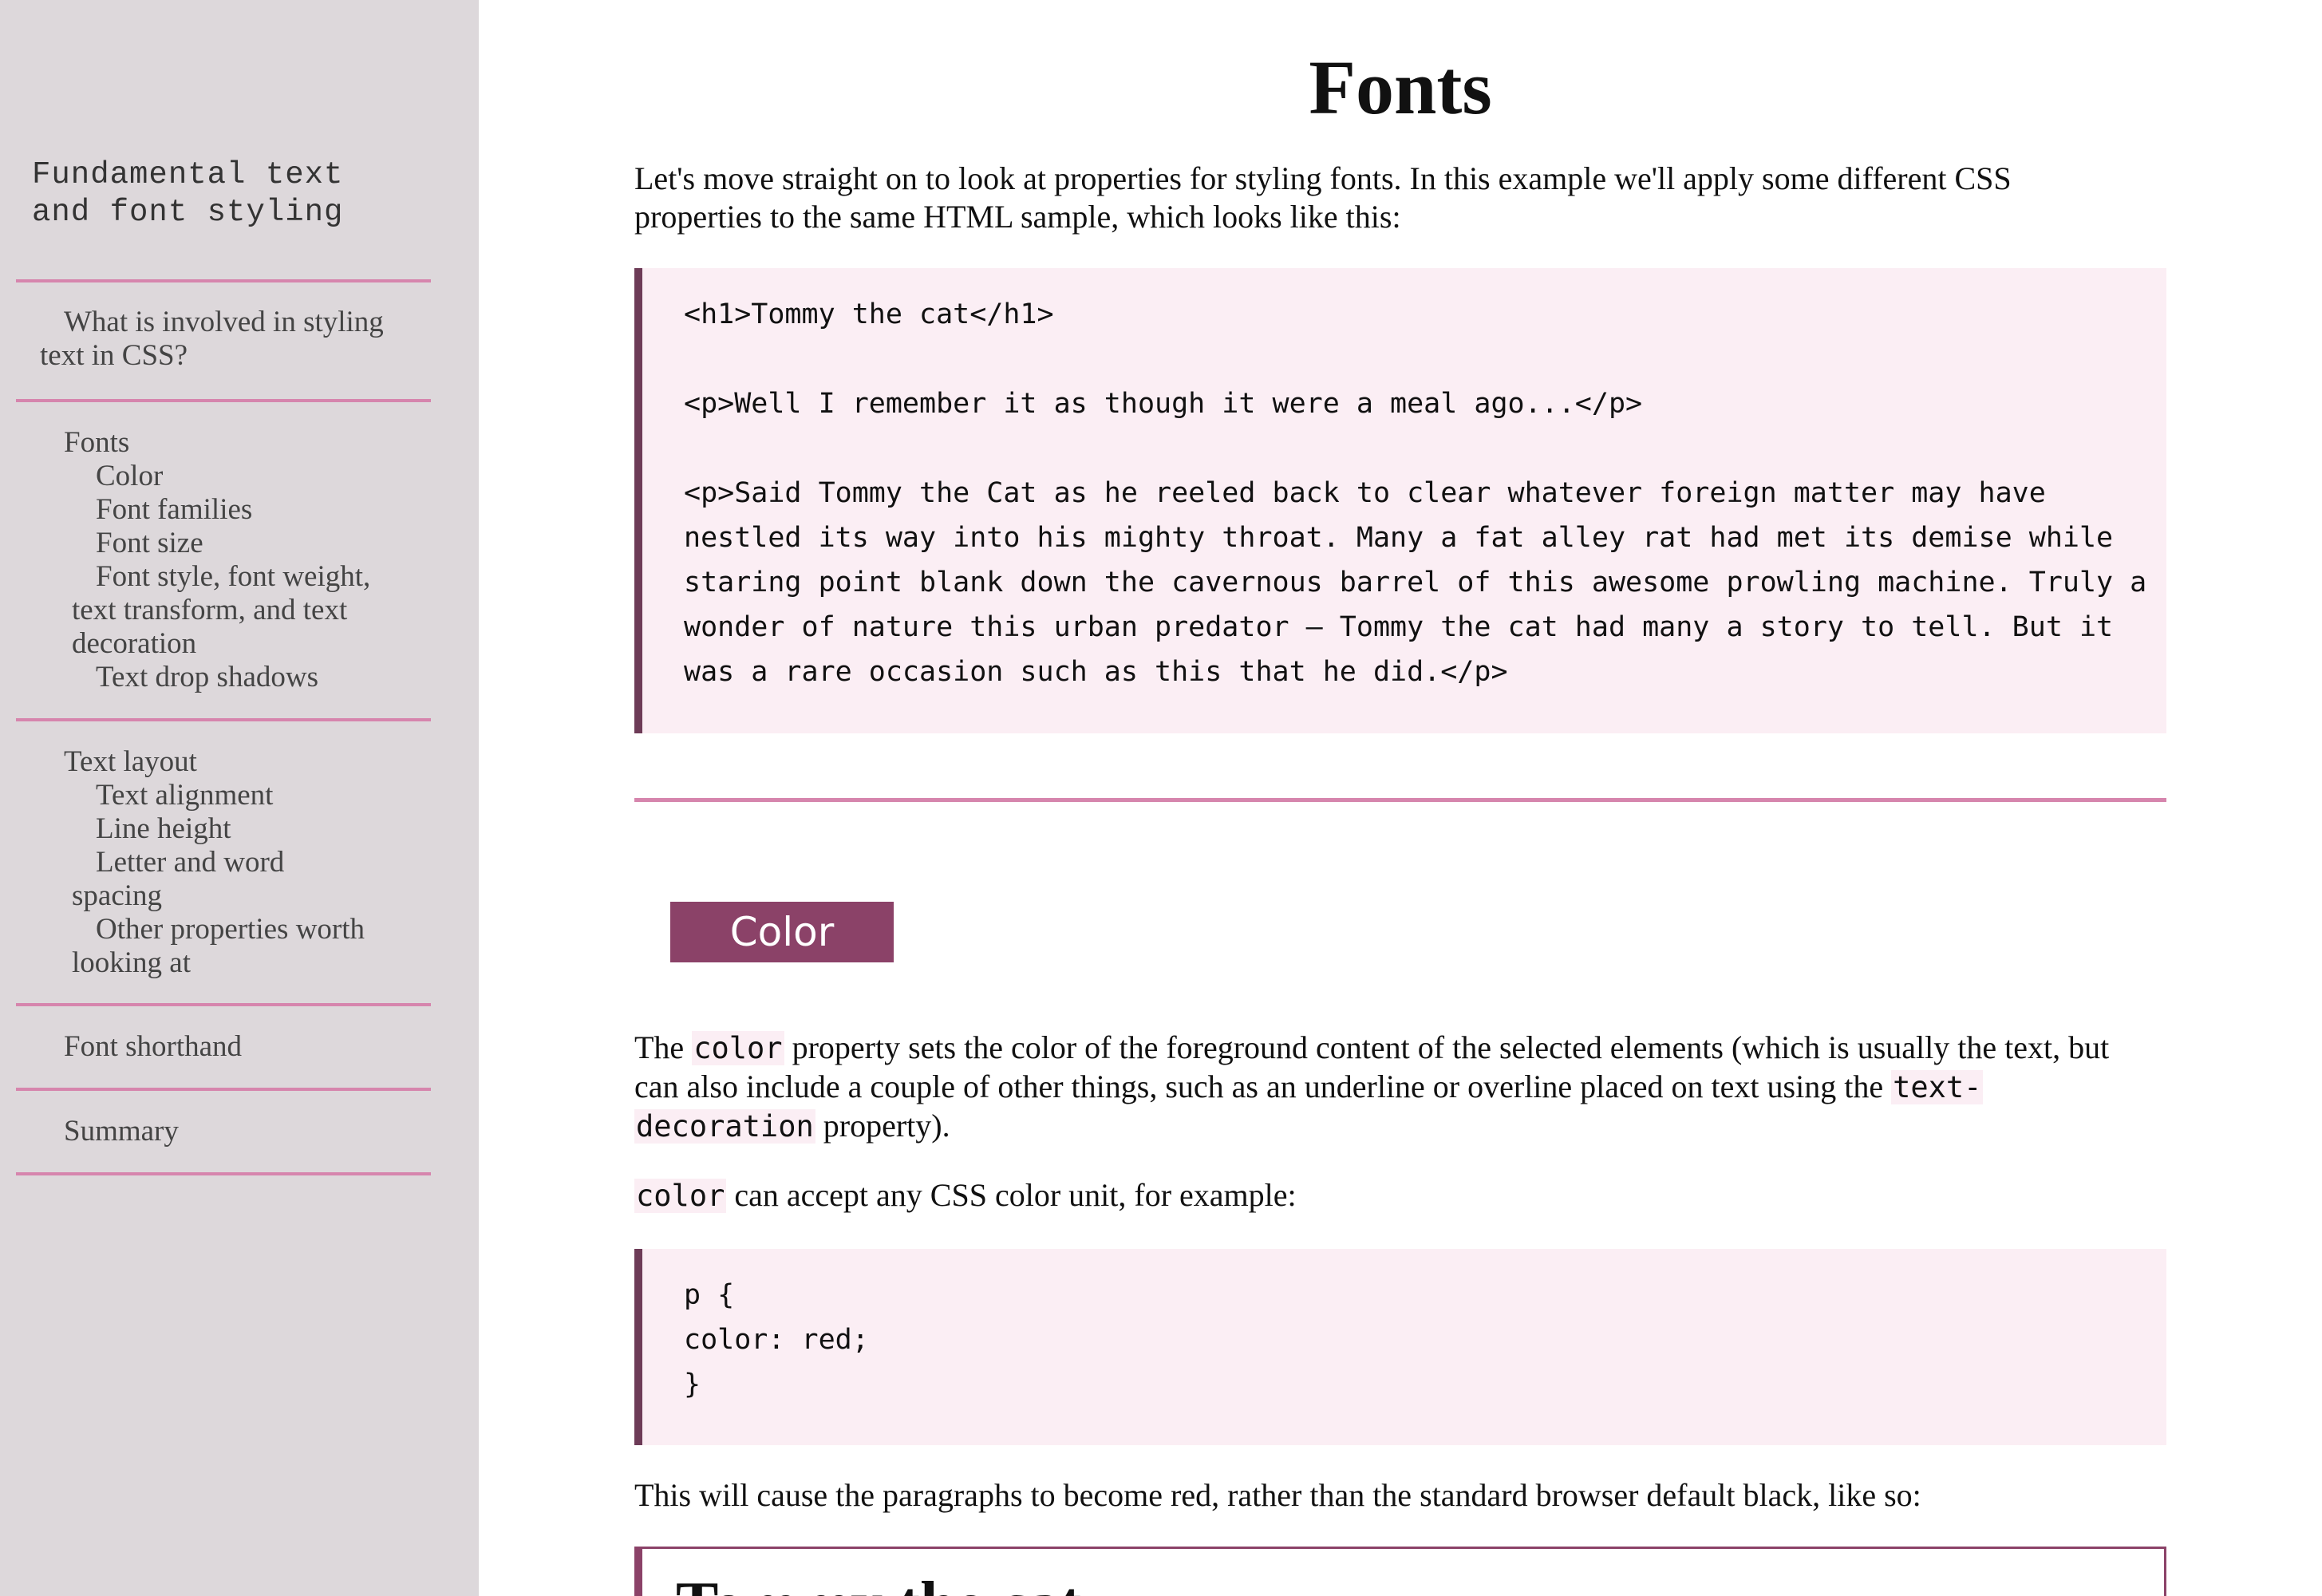 The width and height of the screenshot is (2322, 1596). What do you see at coordinates (190, 863) in the screenshot?
I see `sidebar-item-label: Letter and word` at bounding box center [190, 863].